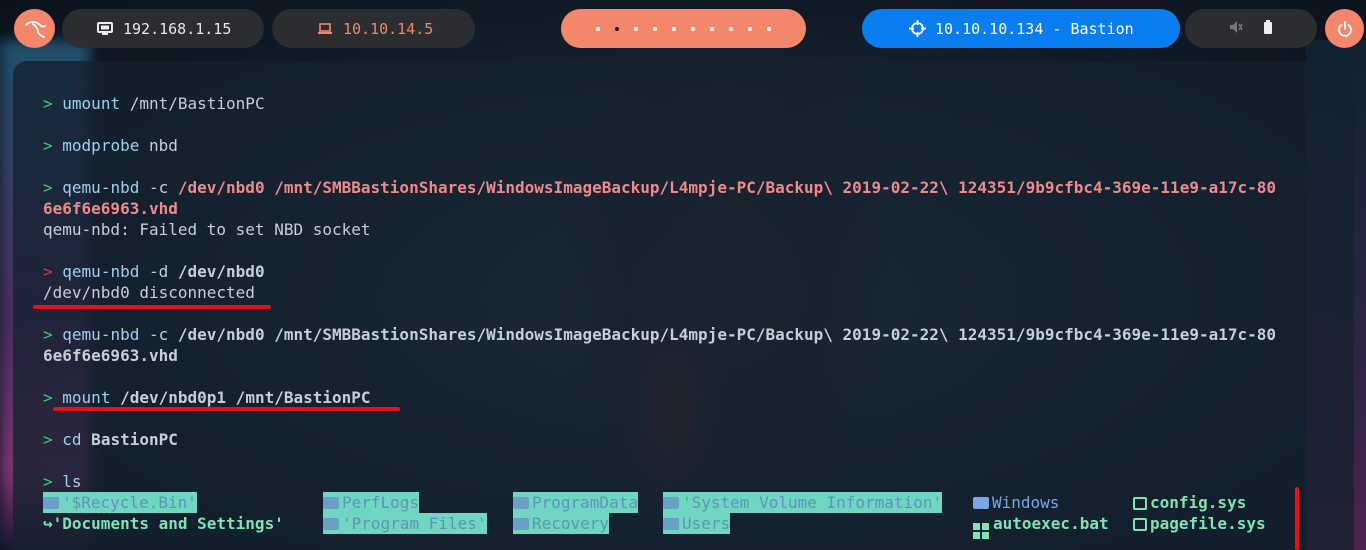 The image size is (1366, 550). What do you see at coordinates (101, 145) in the screenshot?
I see `command-name: modprobe` at bounding box center [101, 145].